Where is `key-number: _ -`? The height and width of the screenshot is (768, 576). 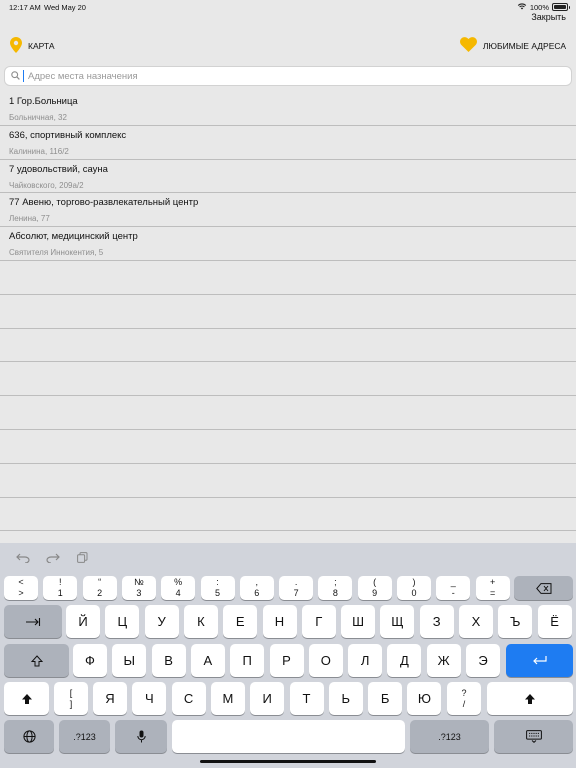 key-number: _ - is located at coordinates (453, 588).